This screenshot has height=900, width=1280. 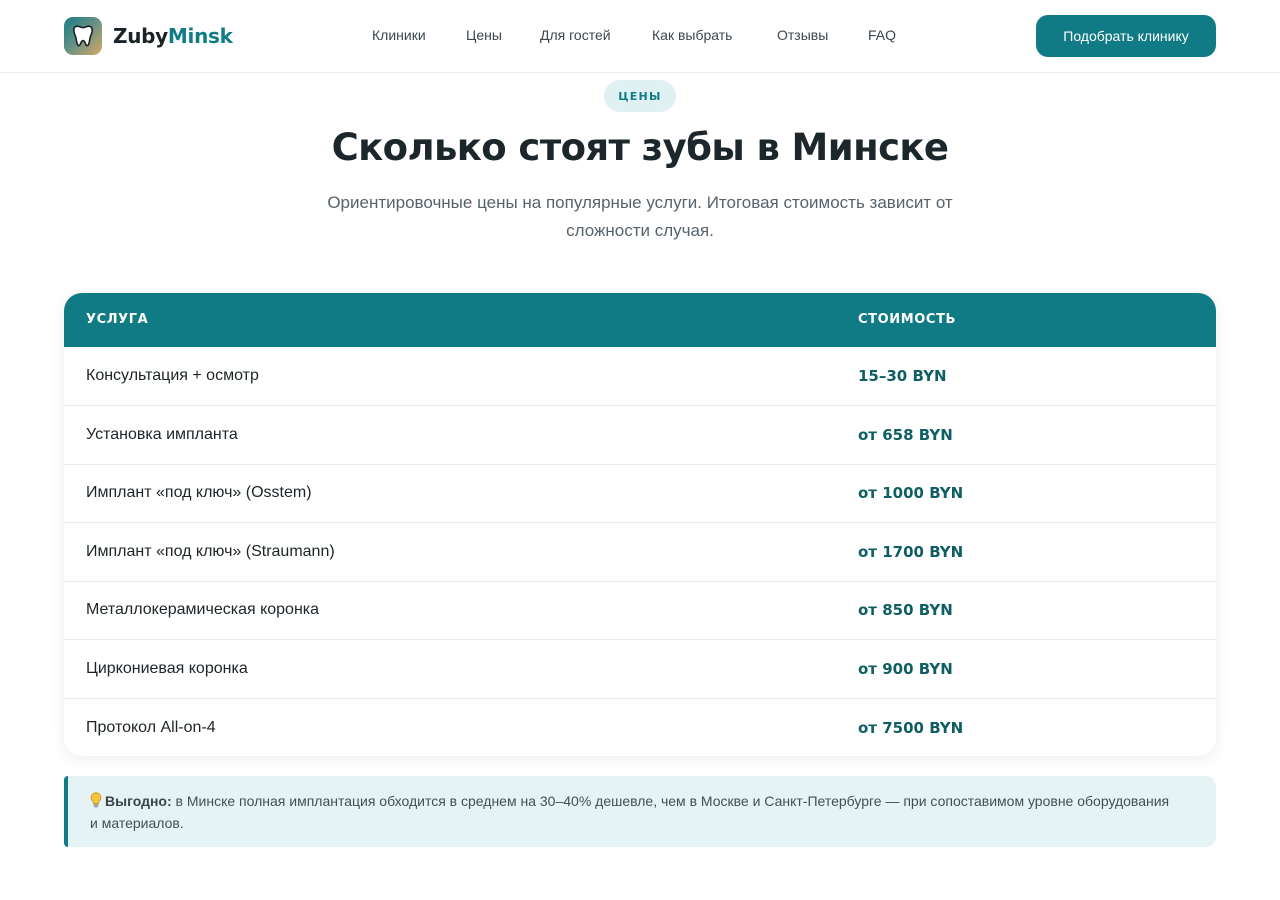 I want to click on service-price: от 1700 BYN, so click(x=911, y=552).